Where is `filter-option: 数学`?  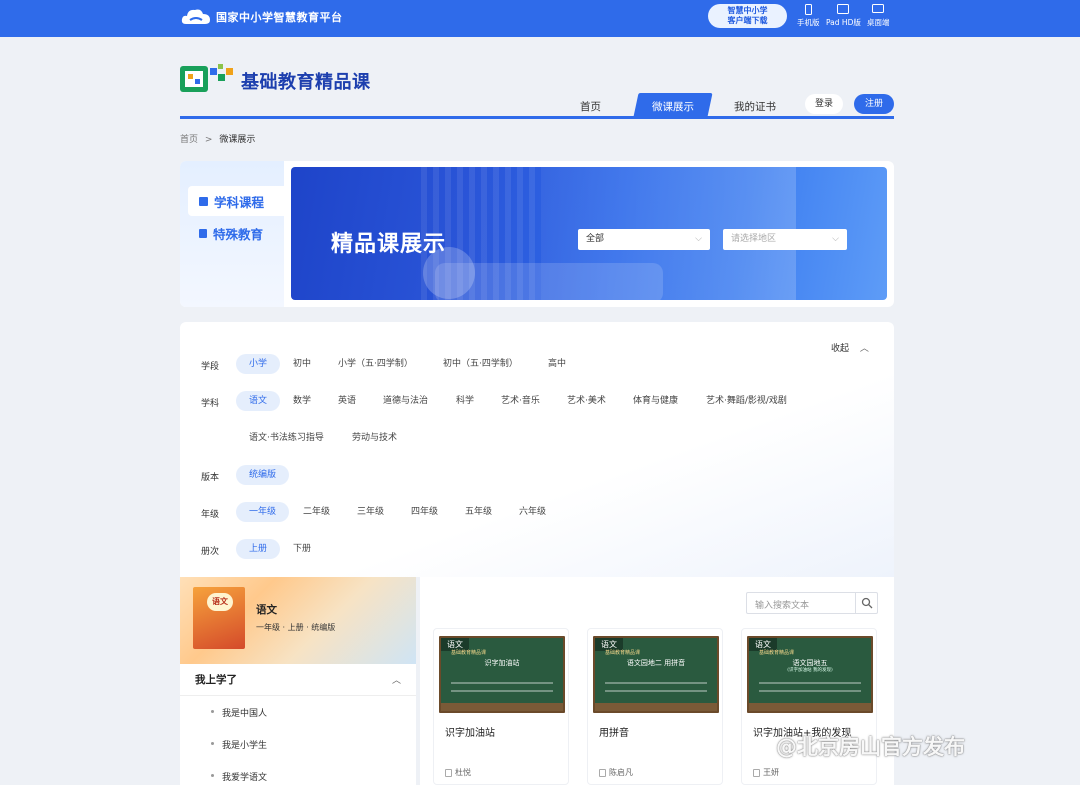 filter-option: 数学 is located at coordinates (302, 401).